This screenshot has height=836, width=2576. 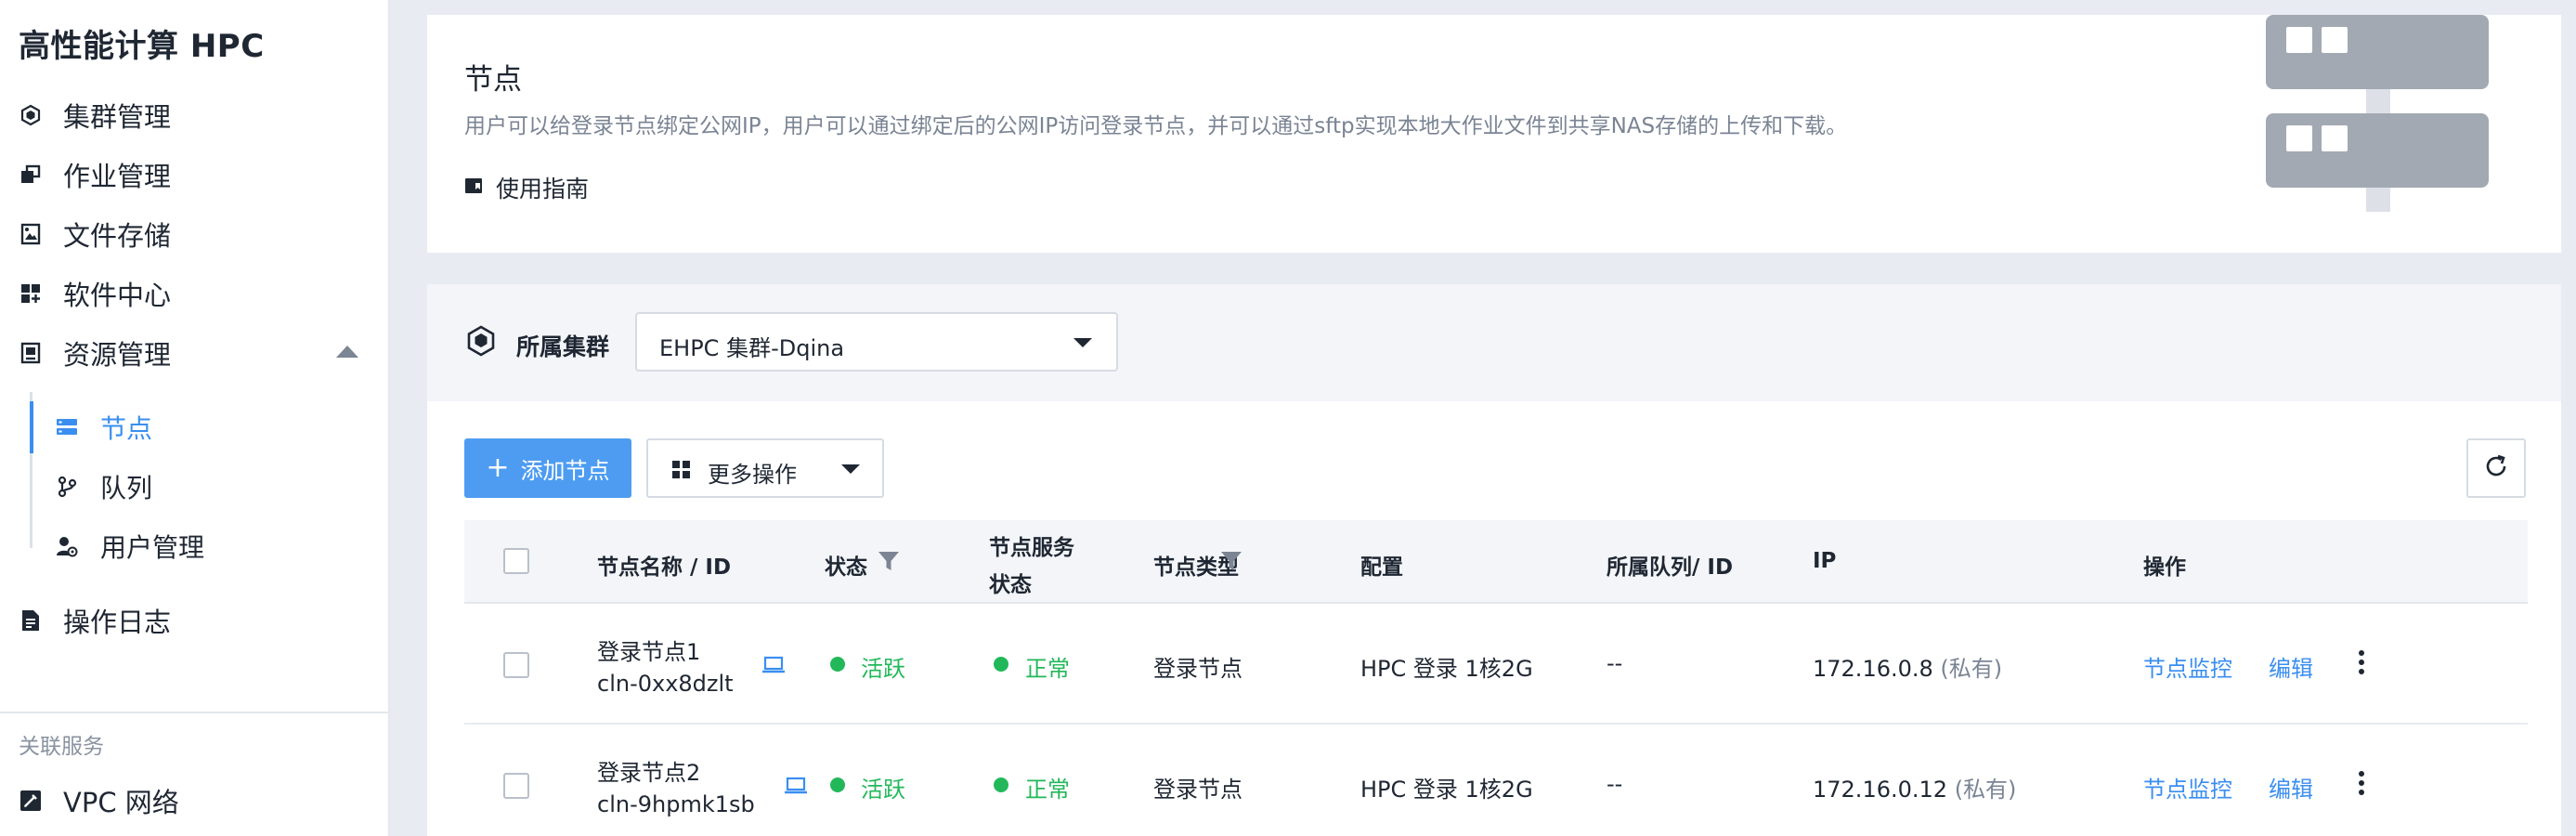 I want to click on sidebar-divider, so click(x=195, y=712).